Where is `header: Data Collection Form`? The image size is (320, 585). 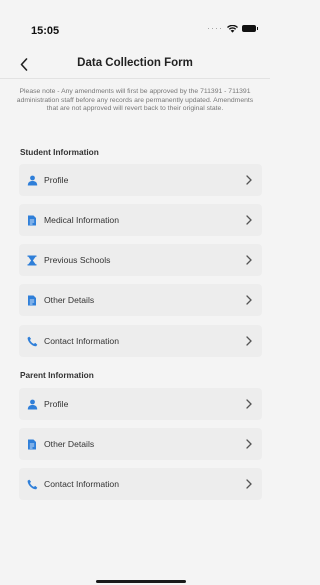
header: Data Collection Form is located at coordinates (135, 64).